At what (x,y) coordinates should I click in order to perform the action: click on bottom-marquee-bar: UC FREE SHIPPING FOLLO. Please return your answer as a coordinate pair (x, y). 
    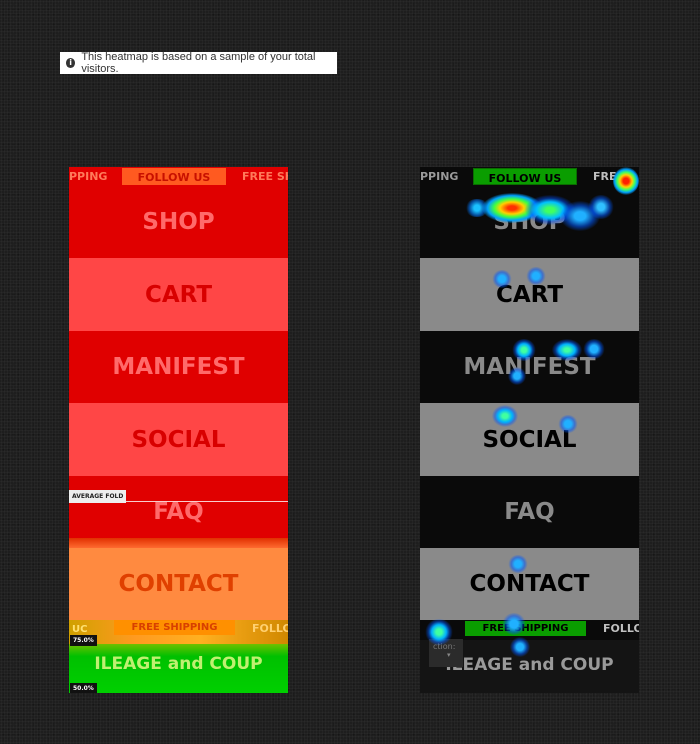
    Looking at the image, I should click on (178, 632).